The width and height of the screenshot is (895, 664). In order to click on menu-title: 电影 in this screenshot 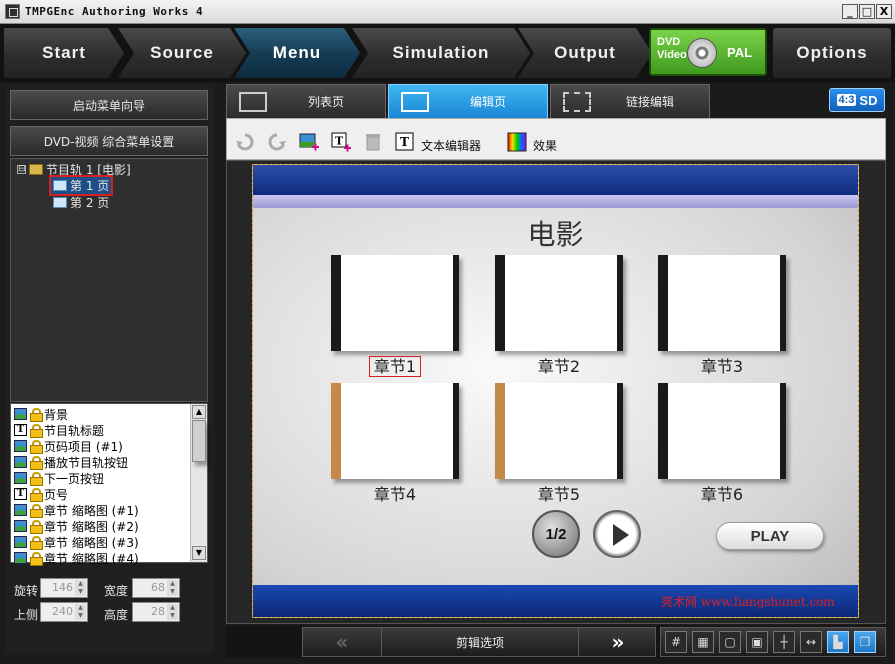, I will do `click(555, 233)`.